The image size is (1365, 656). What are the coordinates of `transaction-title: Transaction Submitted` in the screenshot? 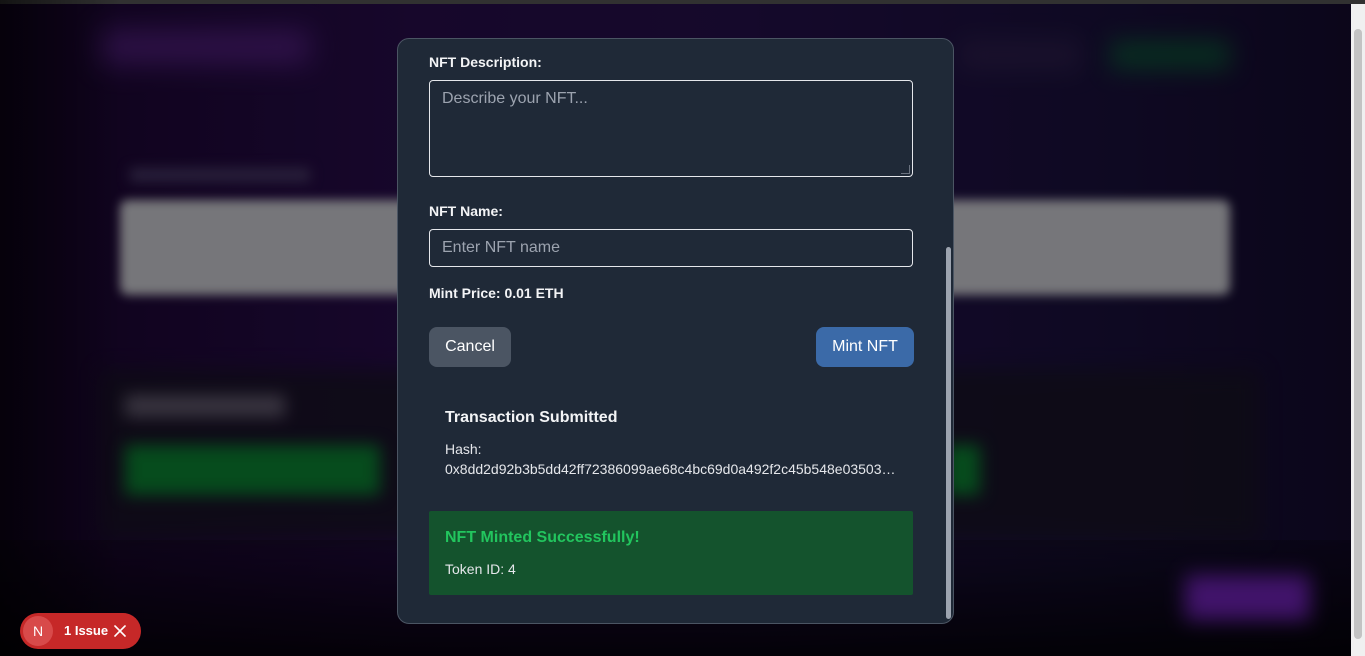 It's located at (531, 417).